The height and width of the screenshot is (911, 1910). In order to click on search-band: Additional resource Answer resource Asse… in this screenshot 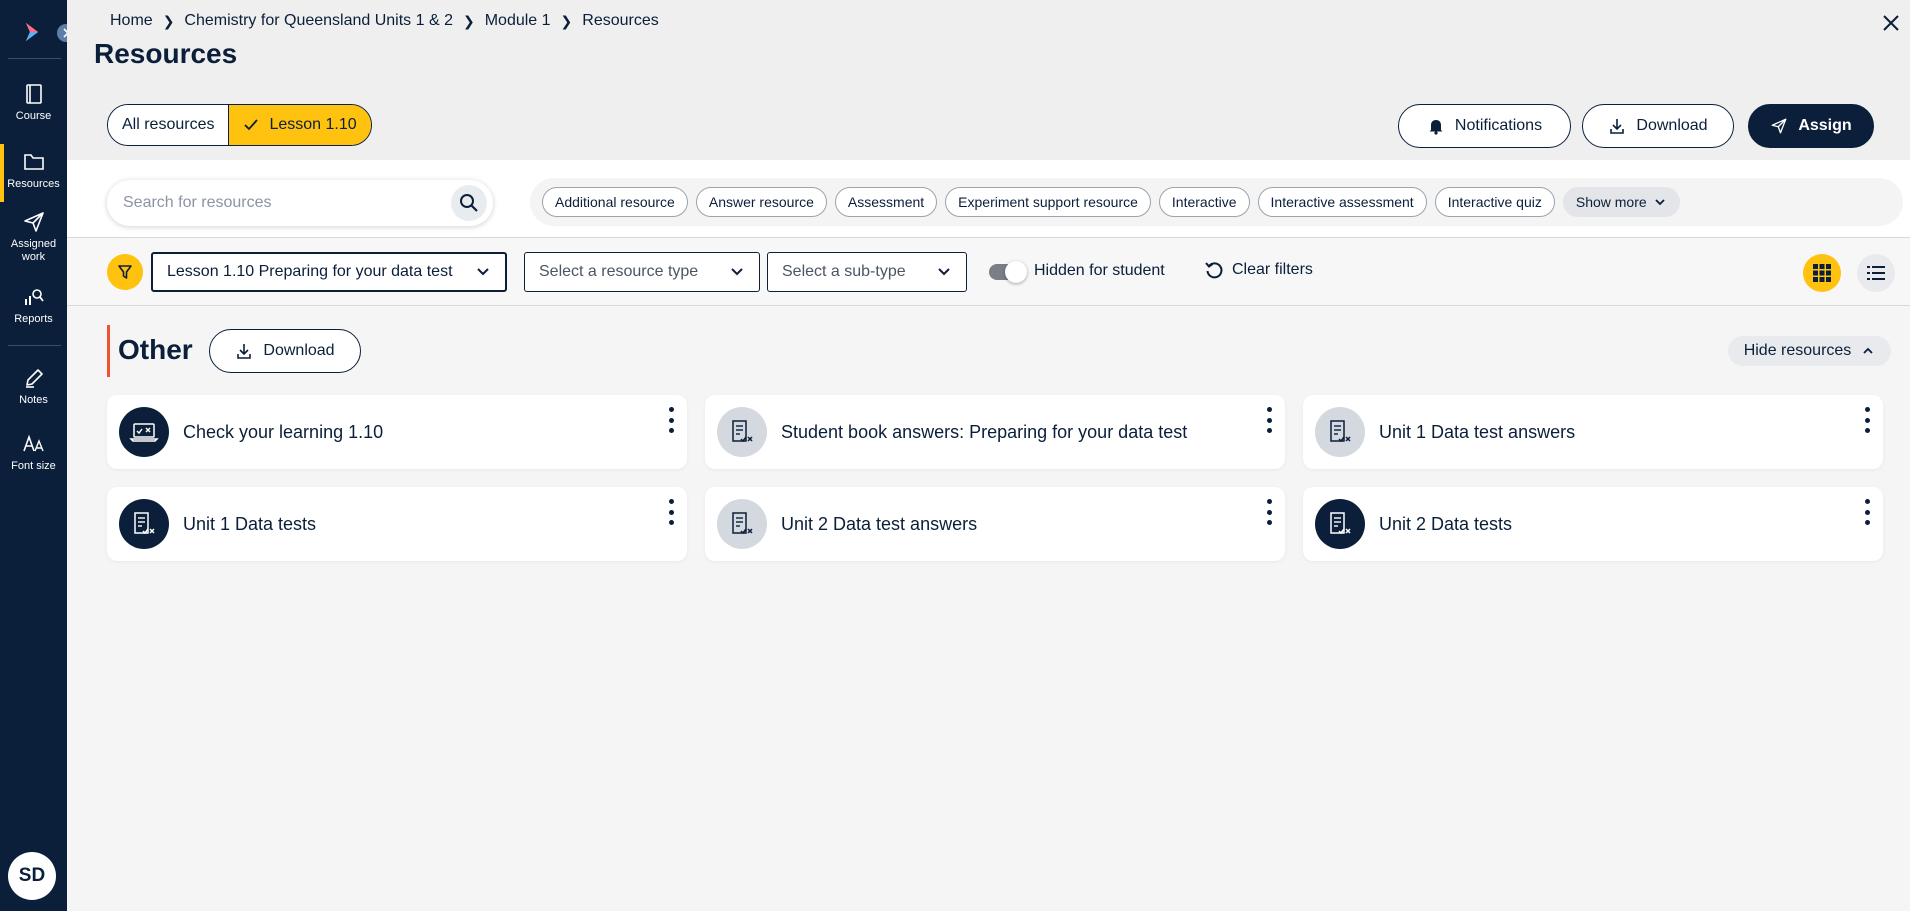, I will do `click(988, 199)`.